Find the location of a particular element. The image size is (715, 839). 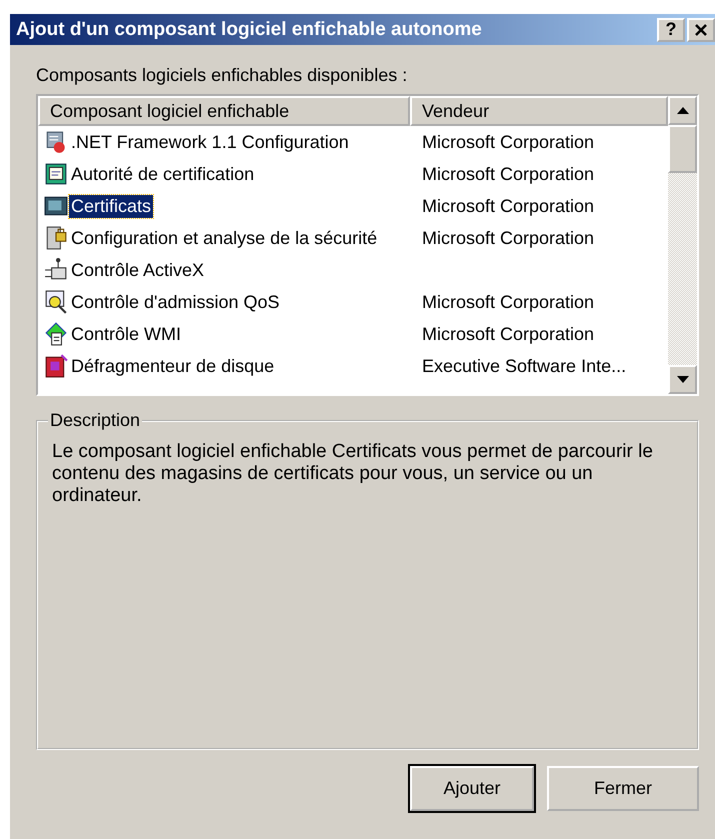

close-icon is located at coordinates (701, 29).